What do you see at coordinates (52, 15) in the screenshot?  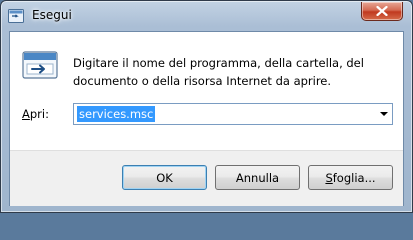 I see `window-title: Esegui` at bounding box center [52, 15].